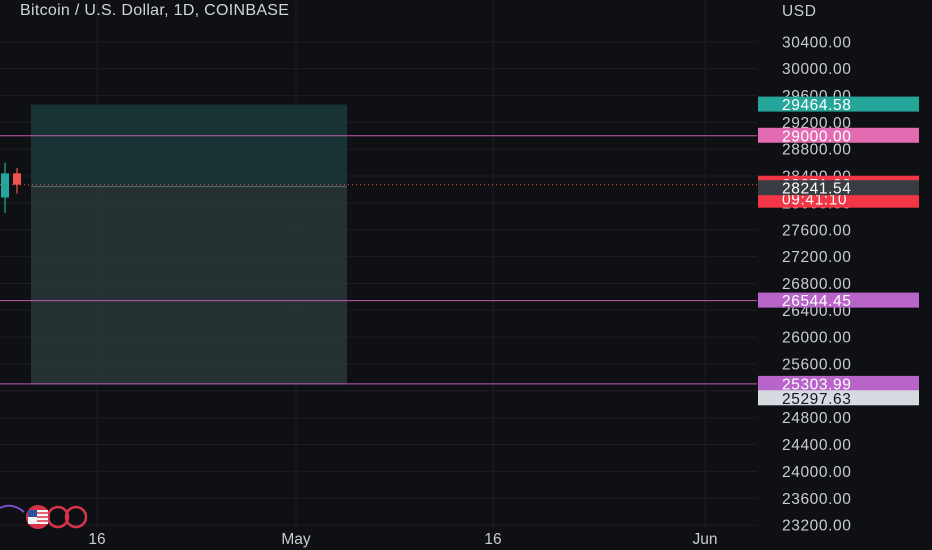 This screenshot has height=550, width=932. I want to click on loss-zone, so click(189, 285).